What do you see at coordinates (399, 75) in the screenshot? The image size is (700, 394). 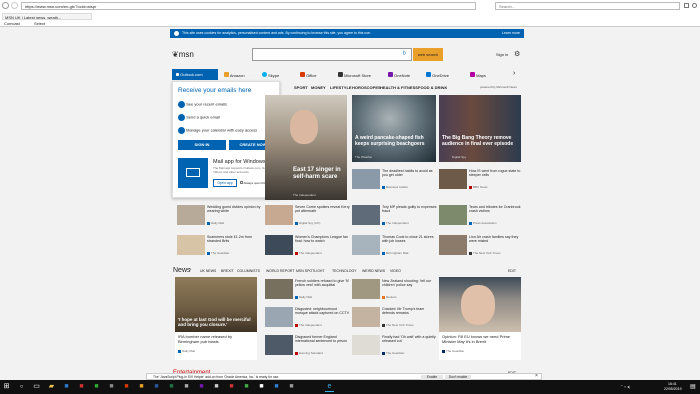 I see `app-onenote: OneNote` at bounding box center [399, 75].